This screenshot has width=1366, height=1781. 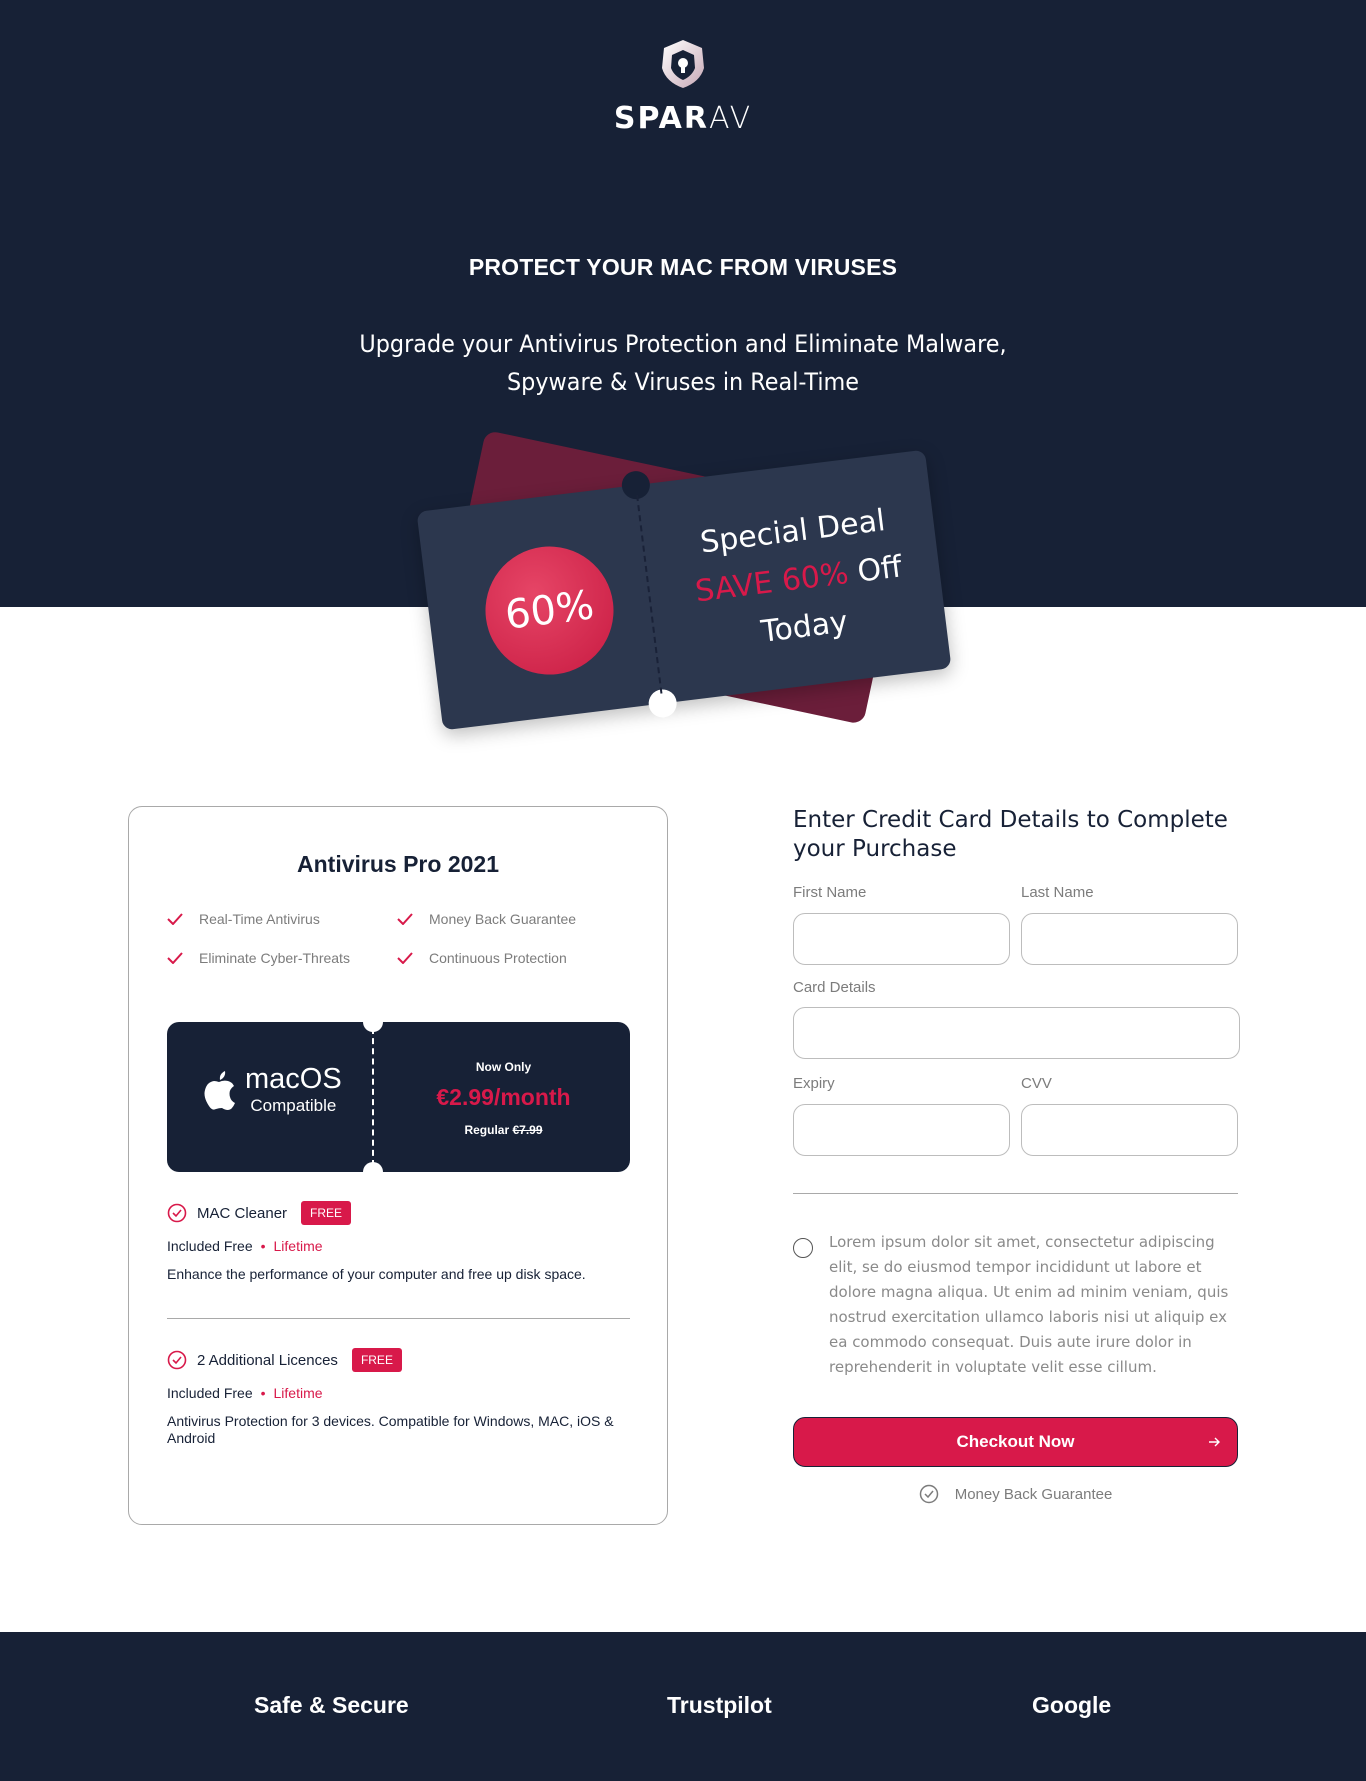 I want to click on money-back-guarantee: Money Back Guarantee, so click(x=1015, y=1494).